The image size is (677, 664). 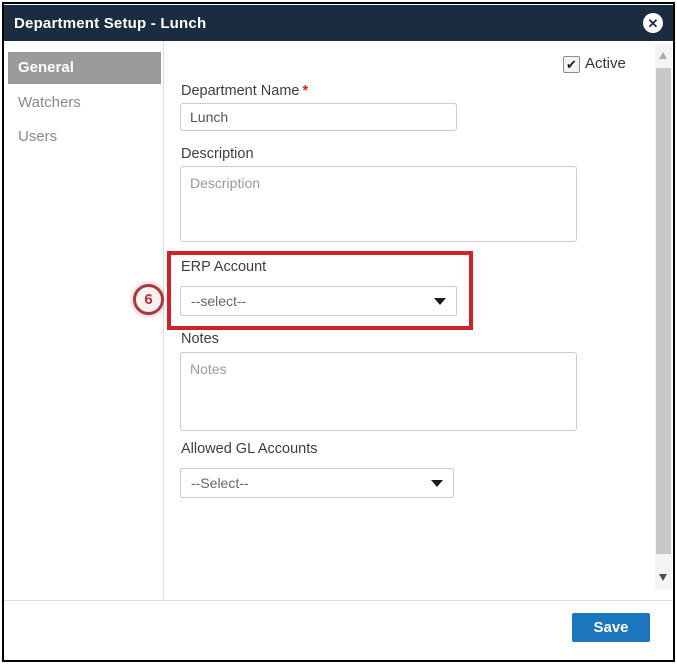 I want to click on footer-divider, so click(x=338, y=600).